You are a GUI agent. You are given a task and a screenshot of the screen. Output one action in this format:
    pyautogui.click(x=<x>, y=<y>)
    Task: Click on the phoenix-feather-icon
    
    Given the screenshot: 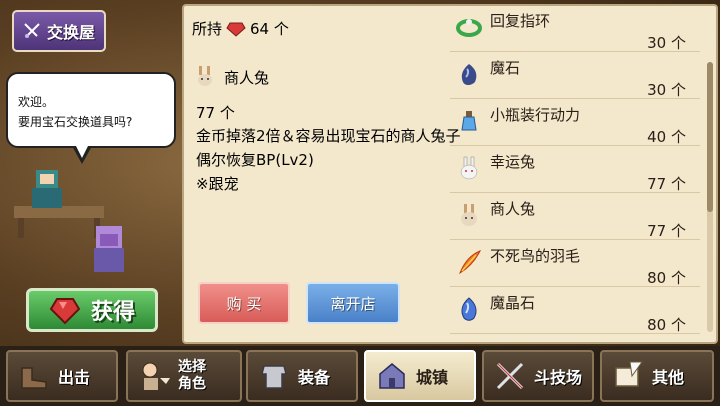 What is the action you would take?
    pyautogui.click(x=470, y=262)
    